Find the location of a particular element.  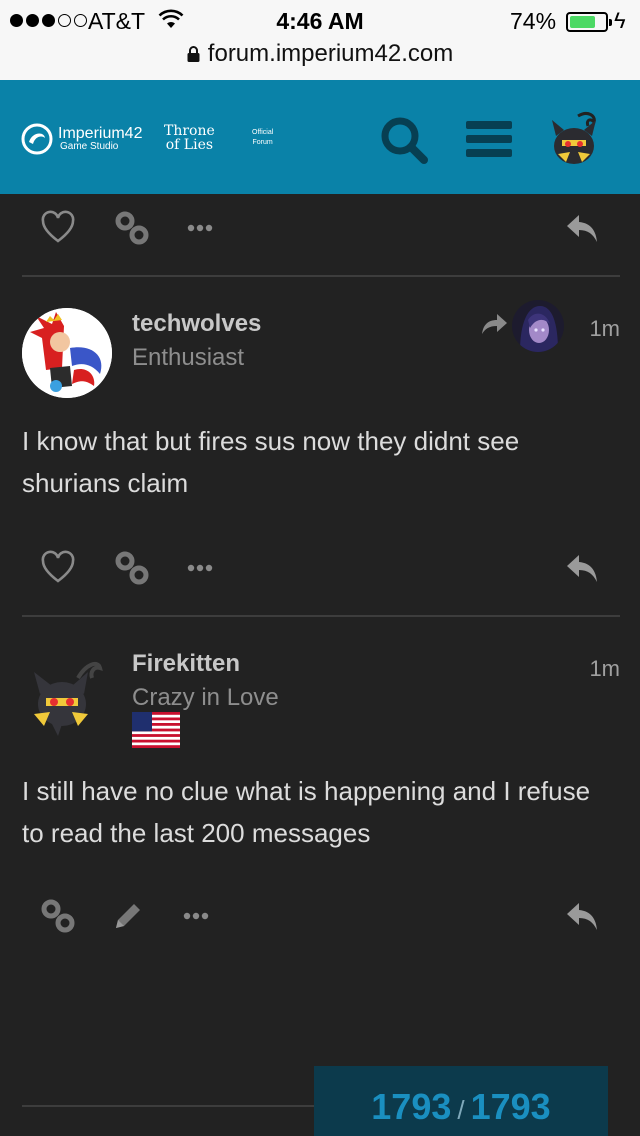

game-title-line1: Throne is located at coordinates (189, 131).